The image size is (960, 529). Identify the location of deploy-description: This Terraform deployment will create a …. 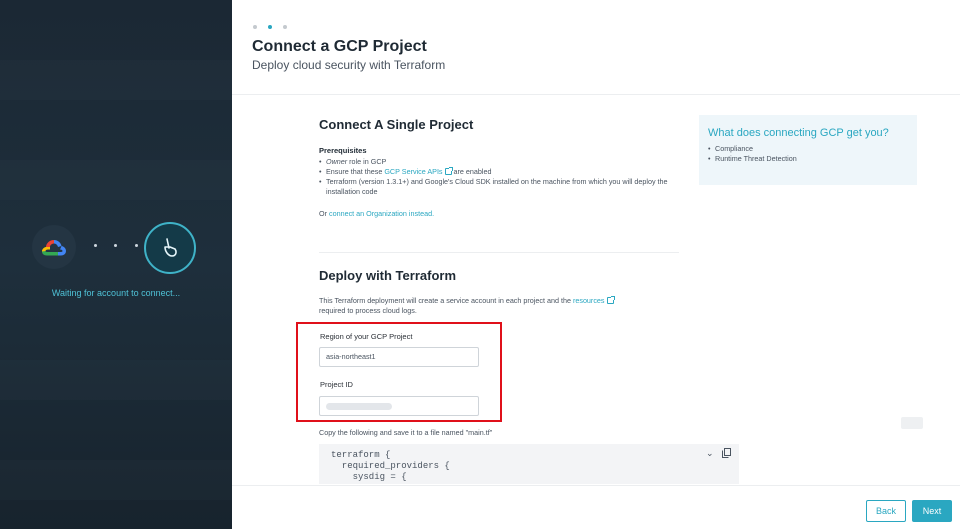
(499, 306).